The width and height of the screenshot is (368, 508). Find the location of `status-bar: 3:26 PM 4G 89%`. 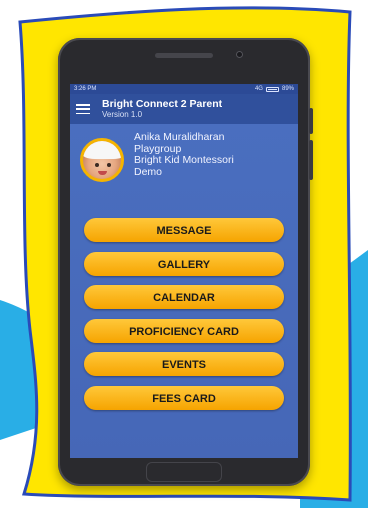

status-bar: 3:26 PM 4G 89% is located at coordinates (184, 89).